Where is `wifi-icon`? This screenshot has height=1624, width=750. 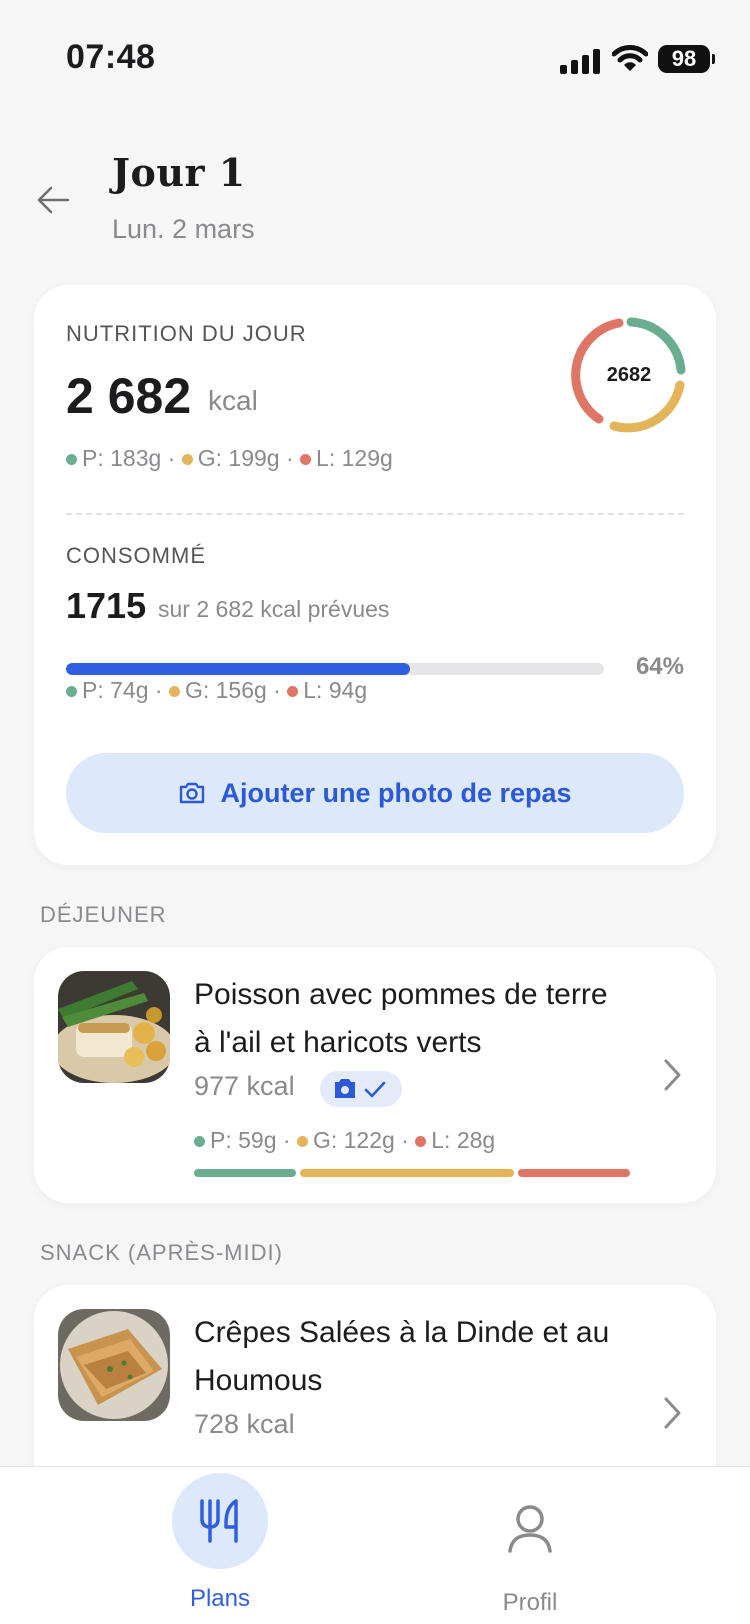 wifi-icon is located at coordinates (630, 58).